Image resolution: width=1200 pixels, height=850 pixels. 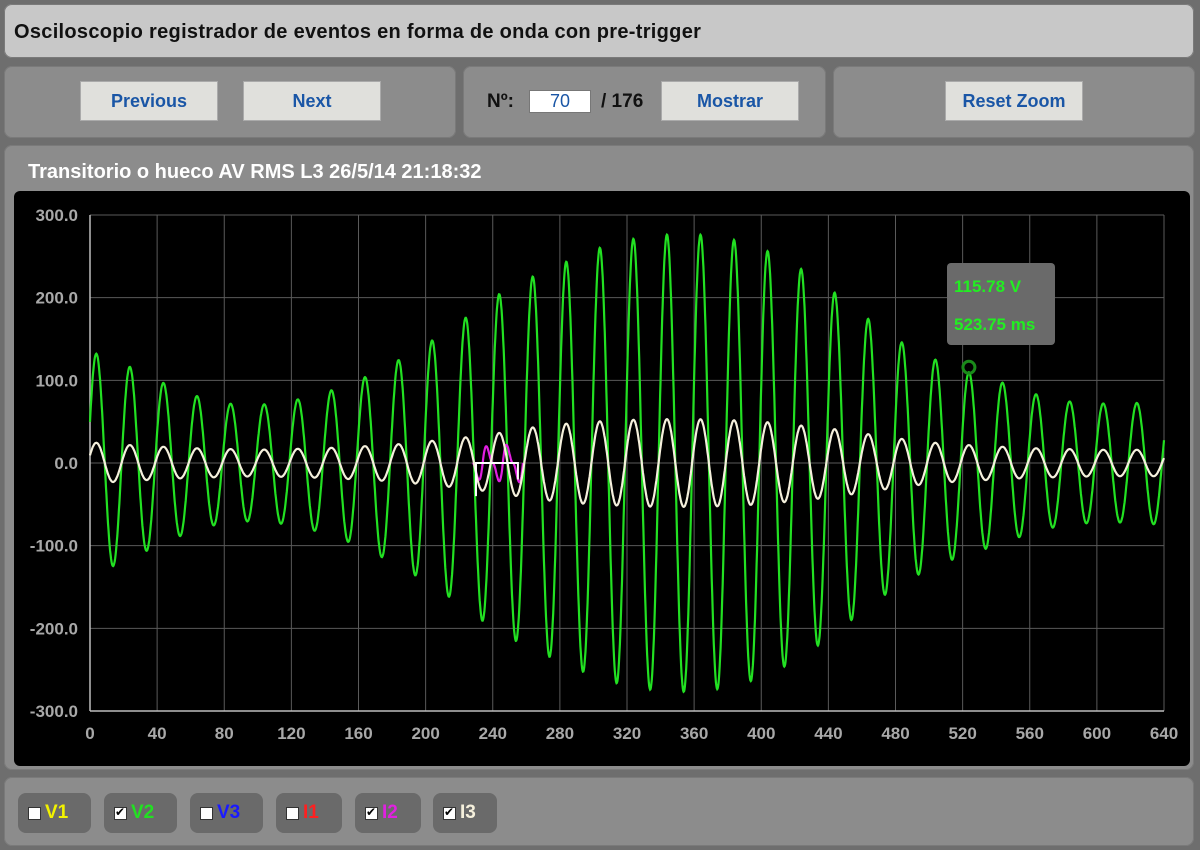 What do you see at coordinates (560, 101) in the screenshot?
I see `record-number-input` at bounding box center [560, 101].